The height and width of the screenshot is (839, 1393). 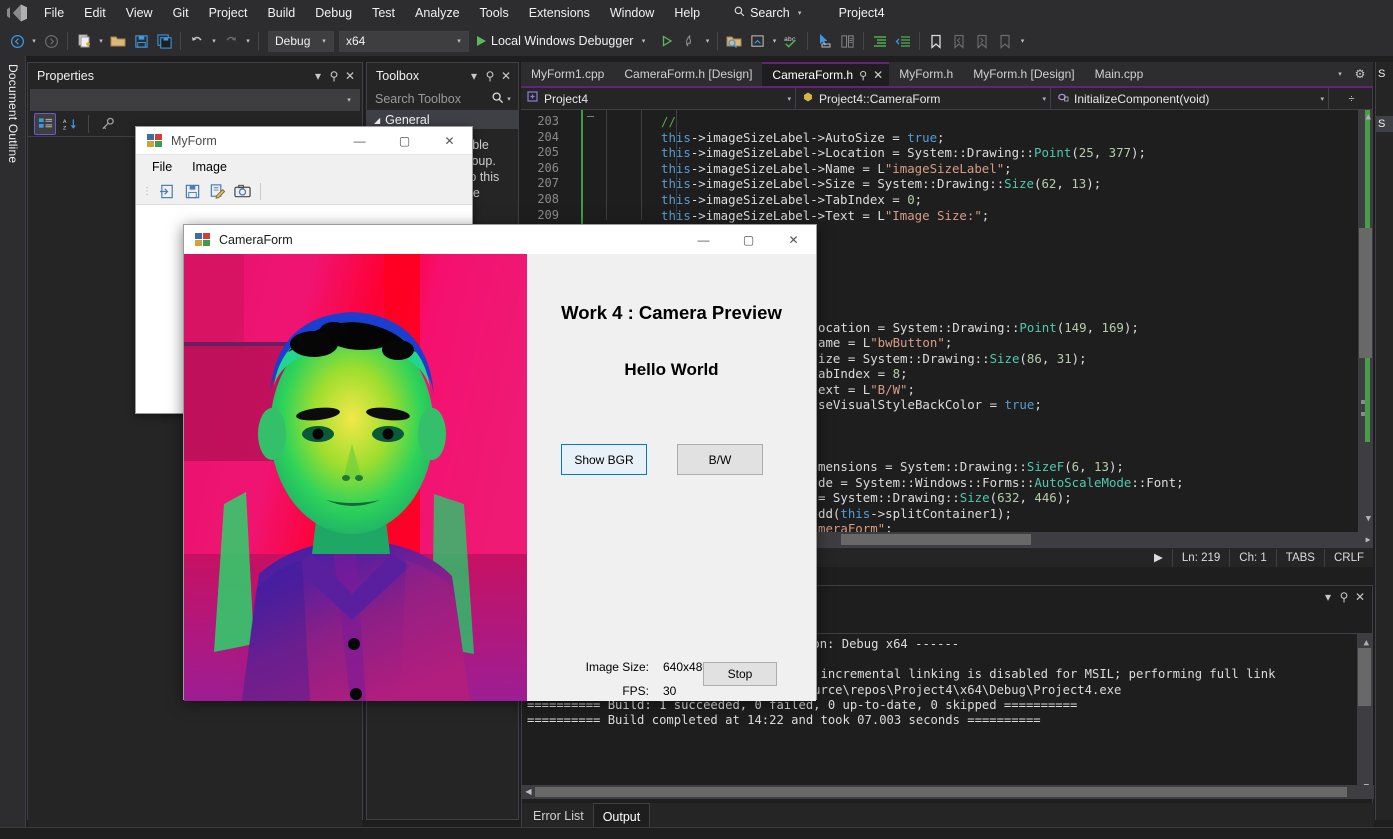 I want to click on code-line: seVisualStyleBackColor = true;, so click(x=930, y=405).